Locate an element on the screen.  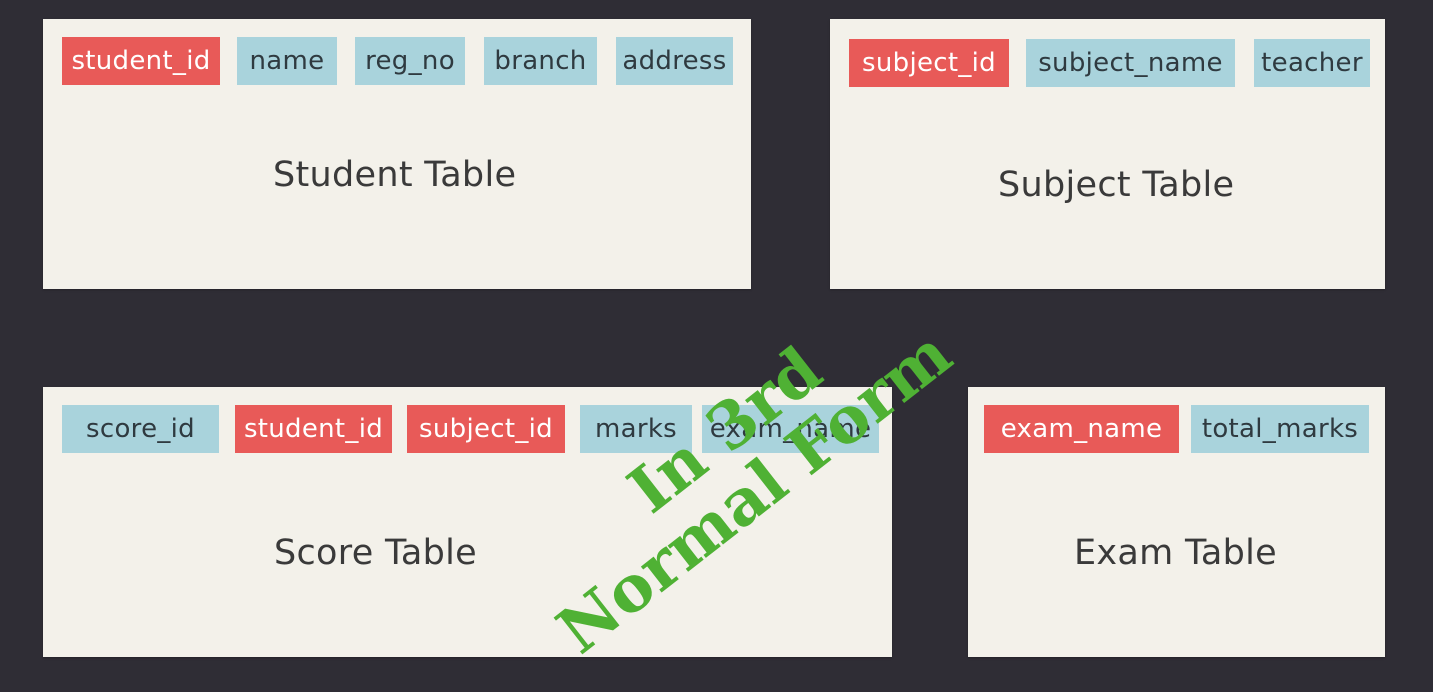
score-table-field-exam-name: exam_name is located at coordinates (790, 429).